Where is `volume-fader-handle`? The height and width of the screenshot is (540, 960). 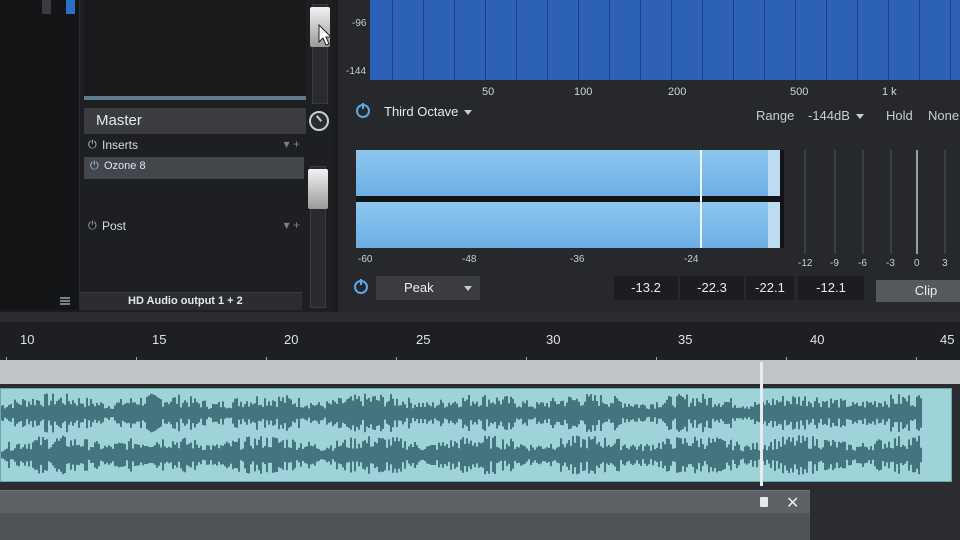
volume-fader-handle is located at coordinates (318, 189).